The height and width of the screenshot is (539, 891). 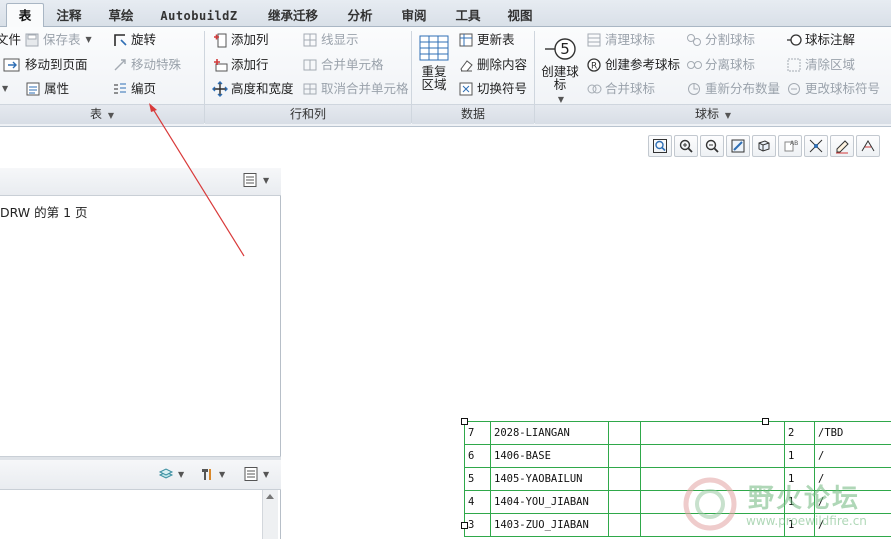 What do you see at coordinates (468, 16) in the screenshot?
I see `tab-tools: 工具` at bounding box center [468, 16].